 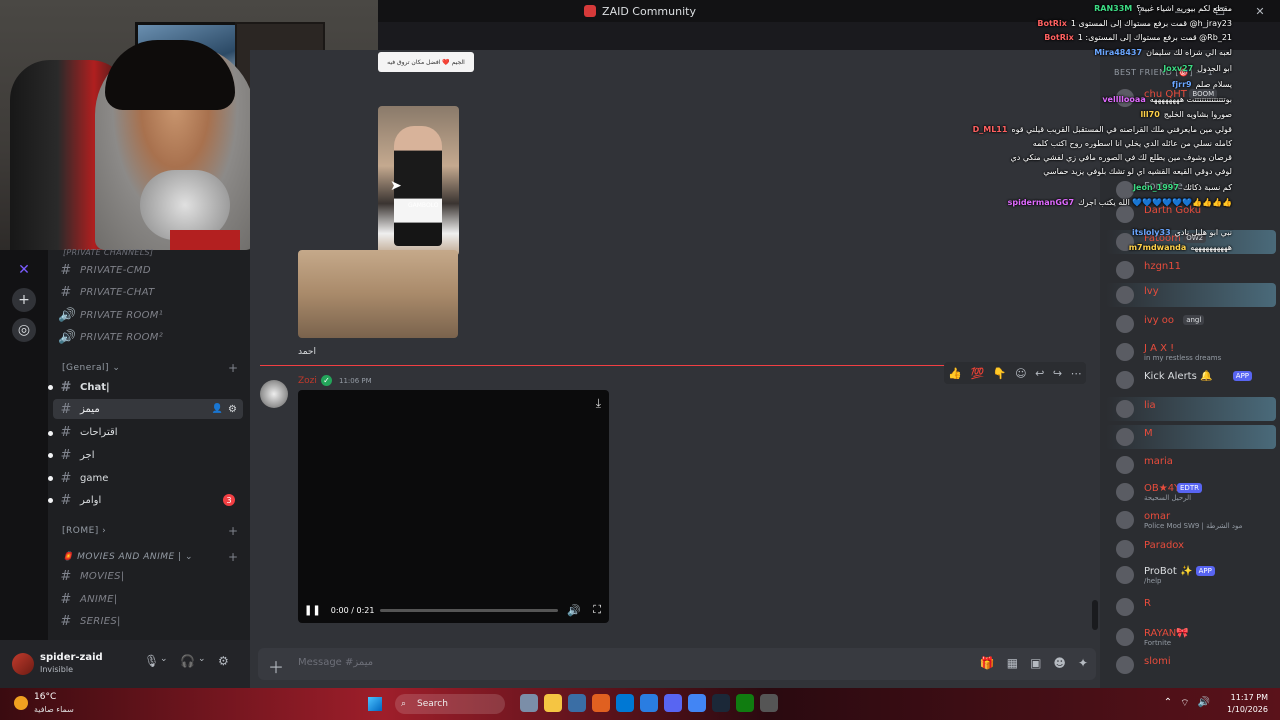 I want to click on channel-series: # SERIES|, so click(x=148, y=621).